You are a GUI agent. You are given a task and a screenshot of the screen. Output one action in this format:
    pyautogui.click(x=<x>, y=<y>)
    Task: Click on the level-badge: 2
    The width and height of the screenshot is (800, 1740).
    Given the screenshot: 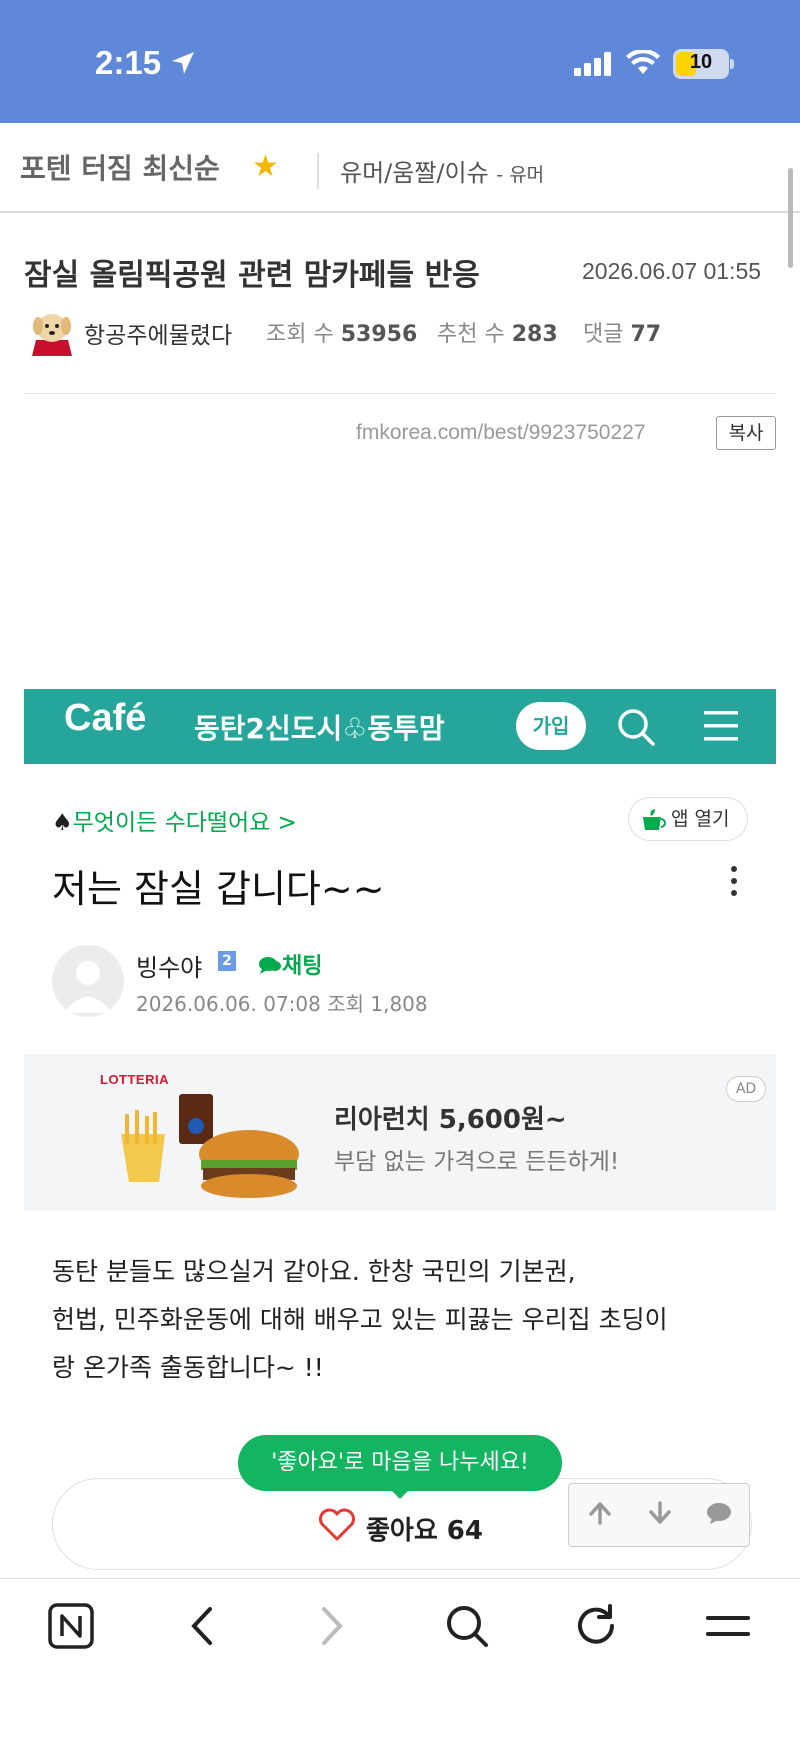 What is the action you would take?
    pyautogui.click(x=227, y=961)
    